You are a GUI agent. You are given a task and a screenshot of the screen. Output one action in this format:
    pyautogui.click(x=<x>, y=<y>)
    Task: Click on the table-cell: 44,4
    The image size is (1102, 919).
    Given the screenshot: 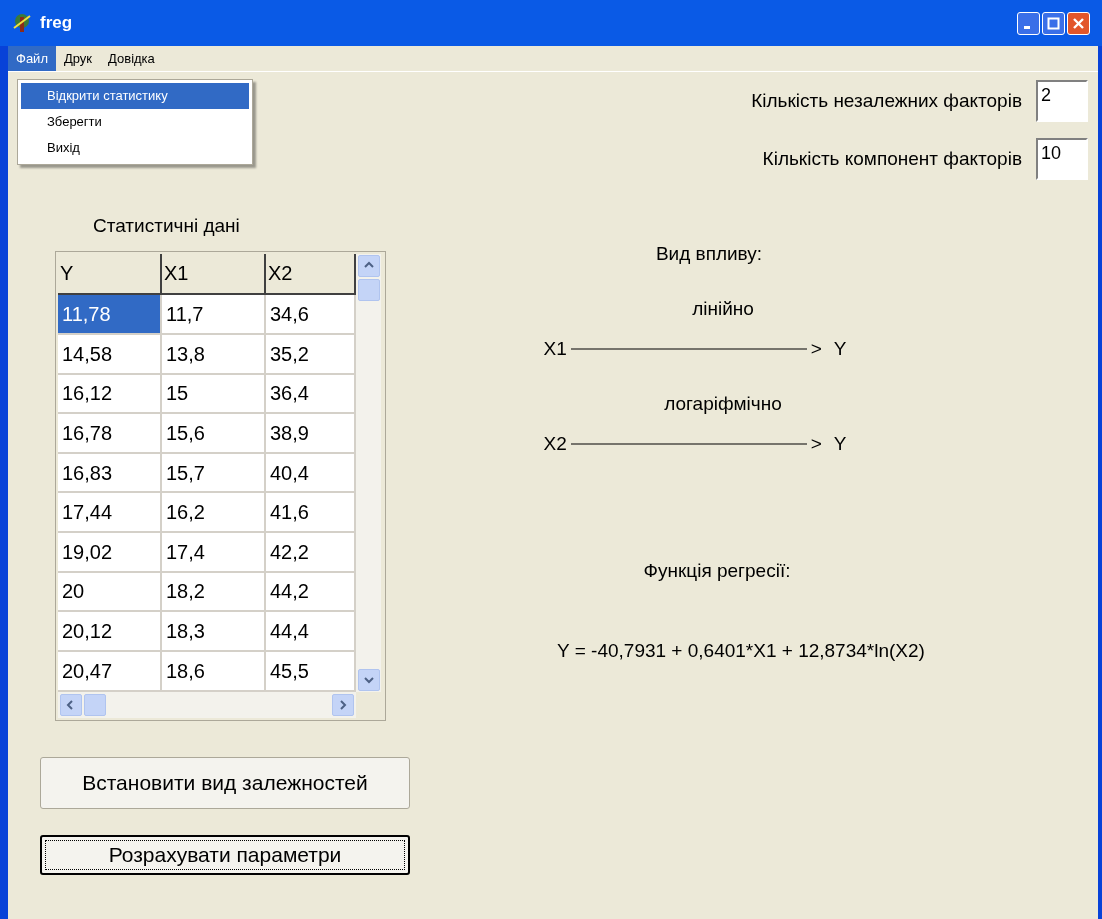 What is the action you would take?
    pyautogui.click(x=311, y=632)
    